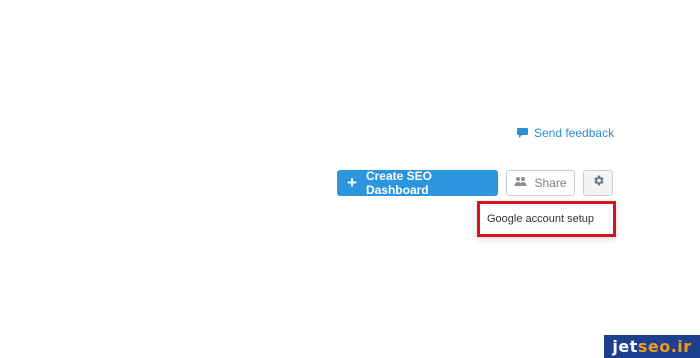  I want to click on settings-button, so click(598, 183).